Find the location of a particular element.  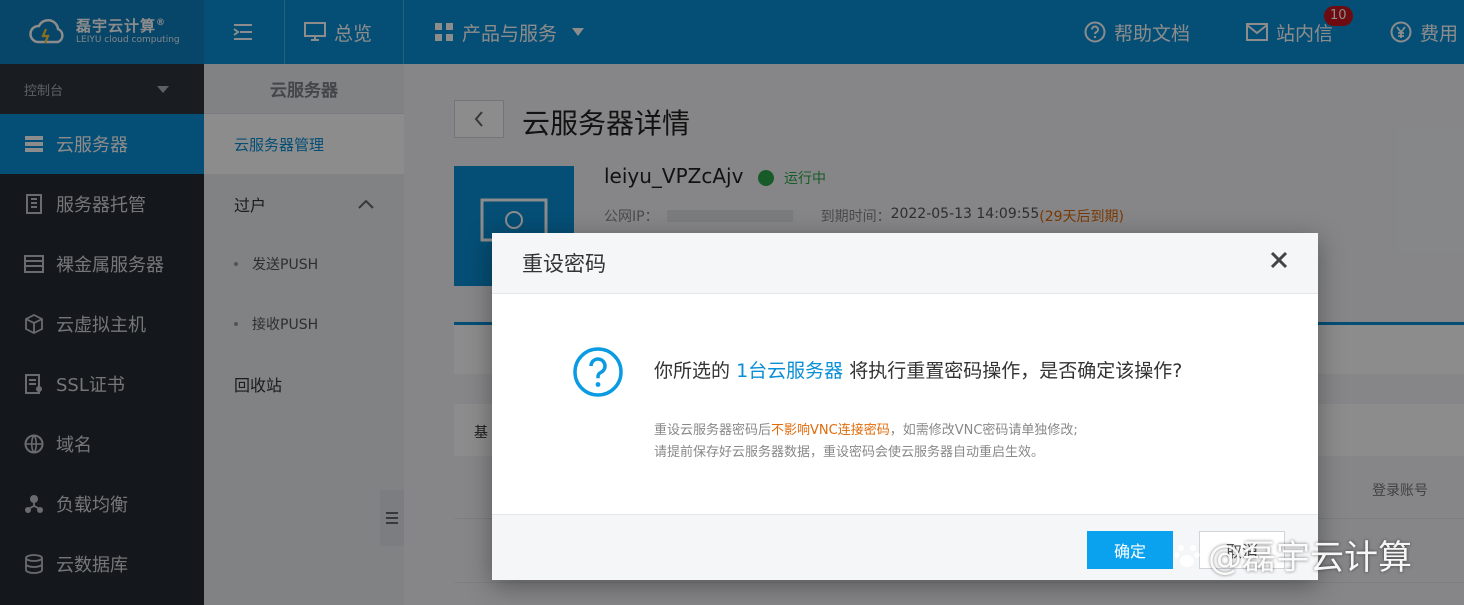

close-icon is located at coordinates (1279, 260).